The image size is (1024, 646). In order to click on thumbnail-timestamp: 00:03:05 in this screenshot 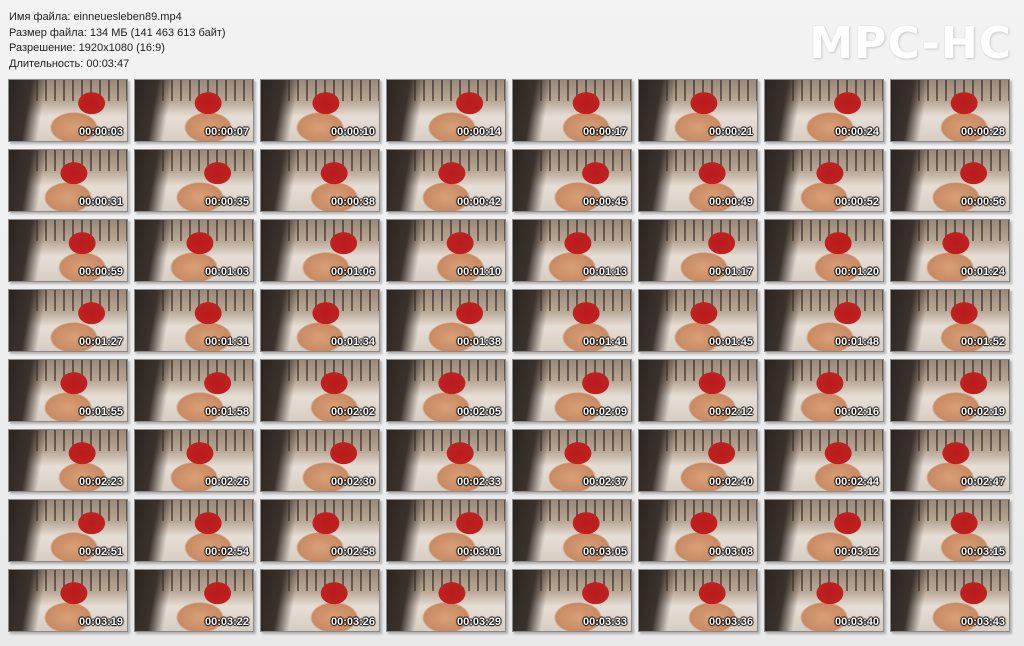, I will do `click(604, 552)`.